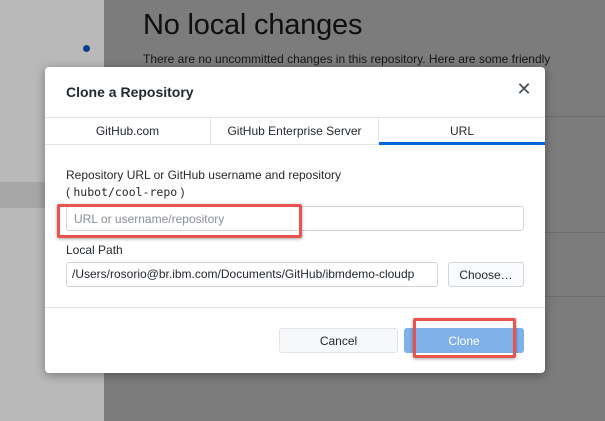 This screenshot has width=605, height=421. Describe the element at coordinates (295, 307) in the screenshot. I see `footer-divider` at that location.